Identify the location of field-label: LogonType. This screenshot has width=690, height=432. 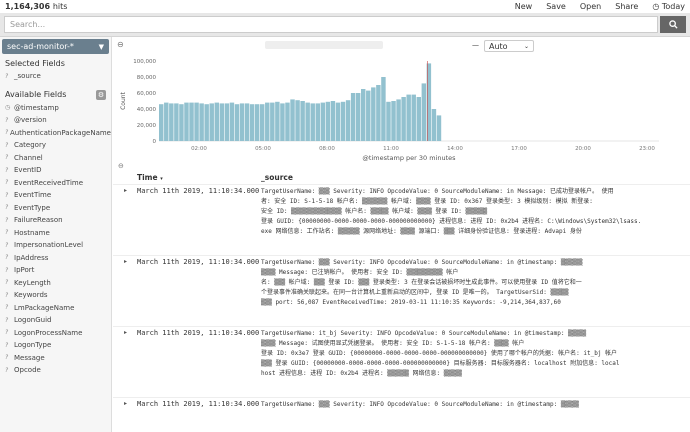
(33, 345).